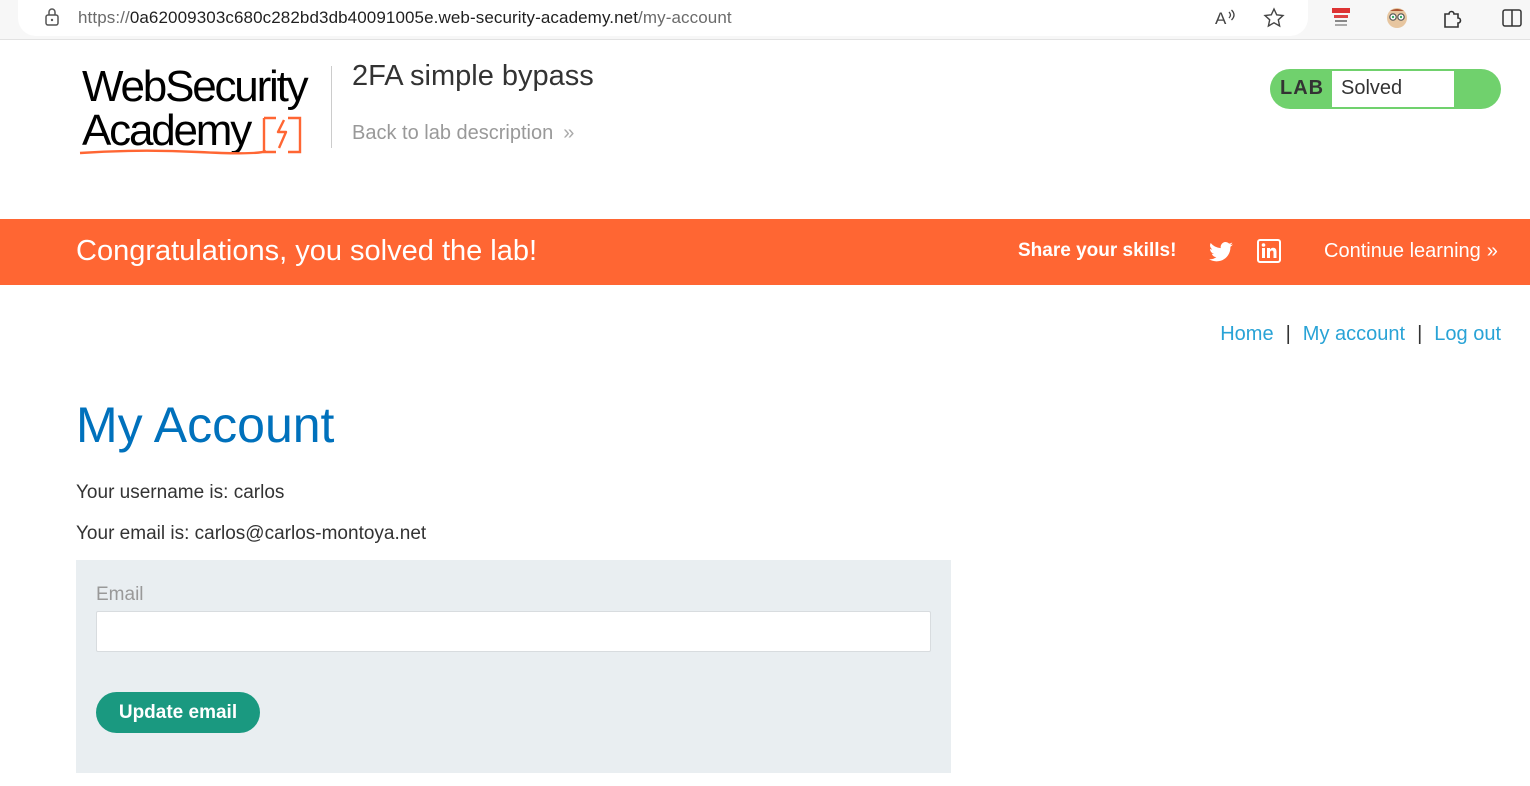  I want to click on lab-status-text: Solved, so click(1393, 89).